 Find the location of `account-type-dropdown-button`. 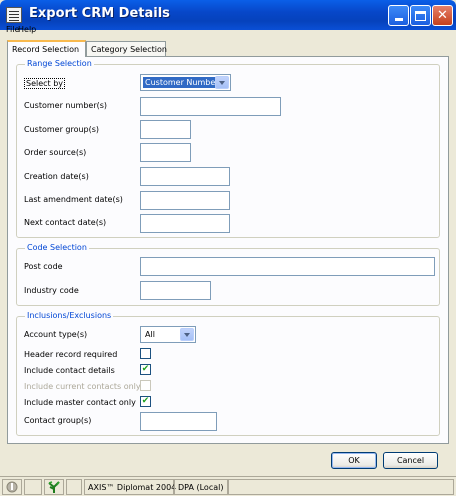

account-type-dropdown-button is located at coordinates (187, 334).